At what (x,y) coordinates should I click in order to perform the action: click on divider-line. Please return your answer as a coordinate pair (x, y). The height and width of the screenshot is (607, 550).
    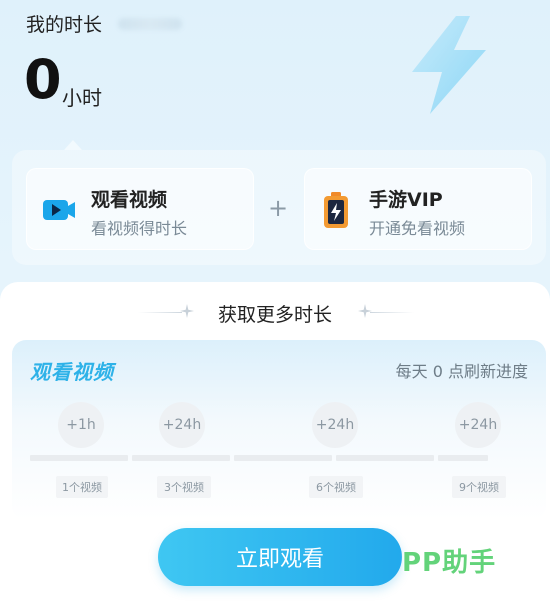
    Looking at the image, I should click on (392, 312).